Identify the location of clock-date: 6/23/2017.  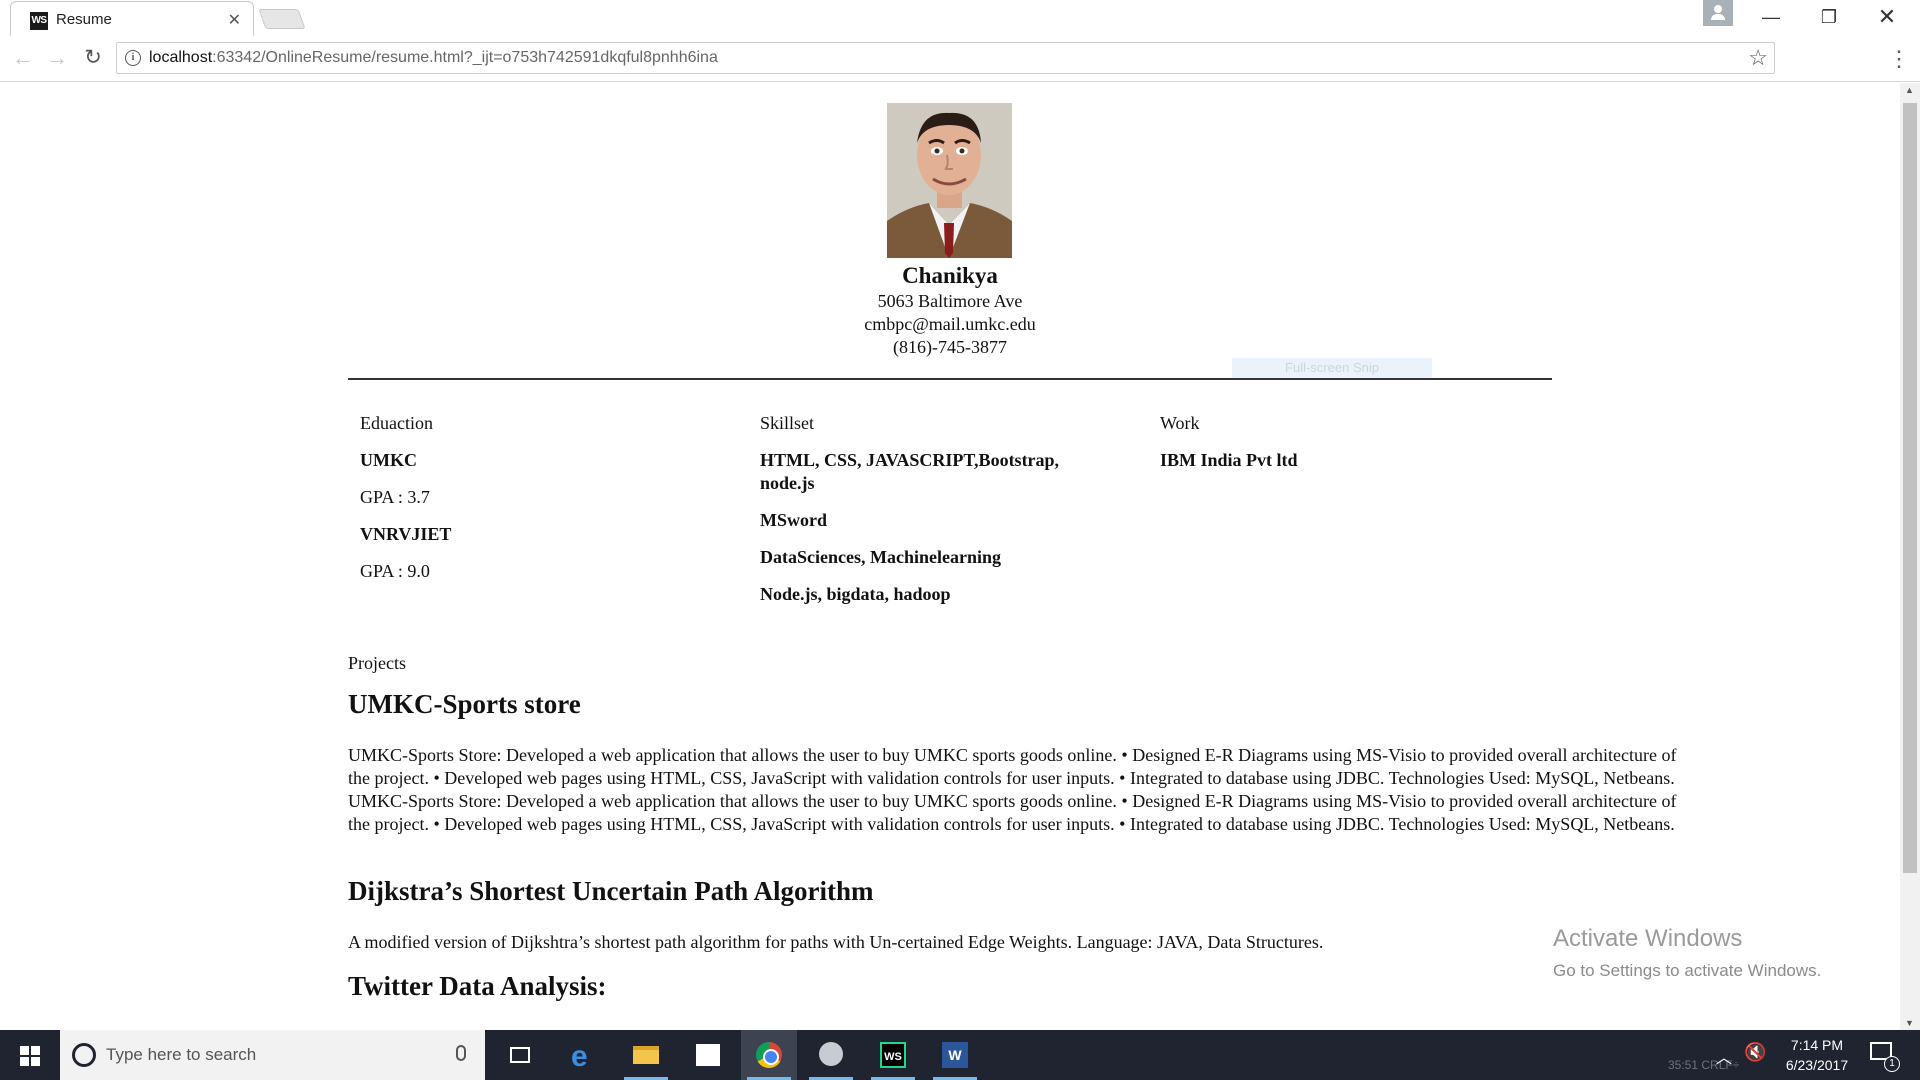
(1817, 1065).